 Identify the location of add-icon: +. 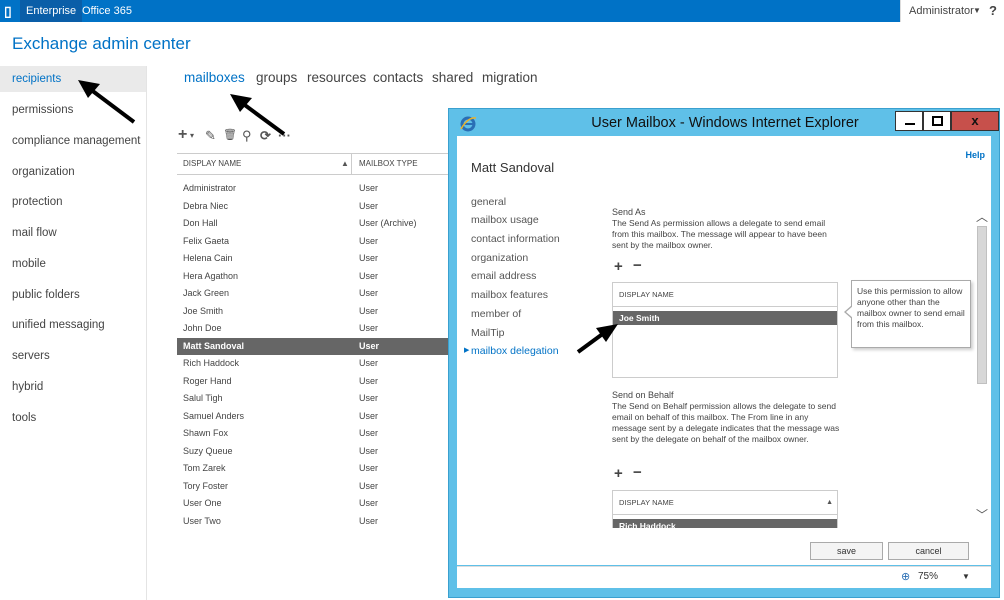
(182, 135).